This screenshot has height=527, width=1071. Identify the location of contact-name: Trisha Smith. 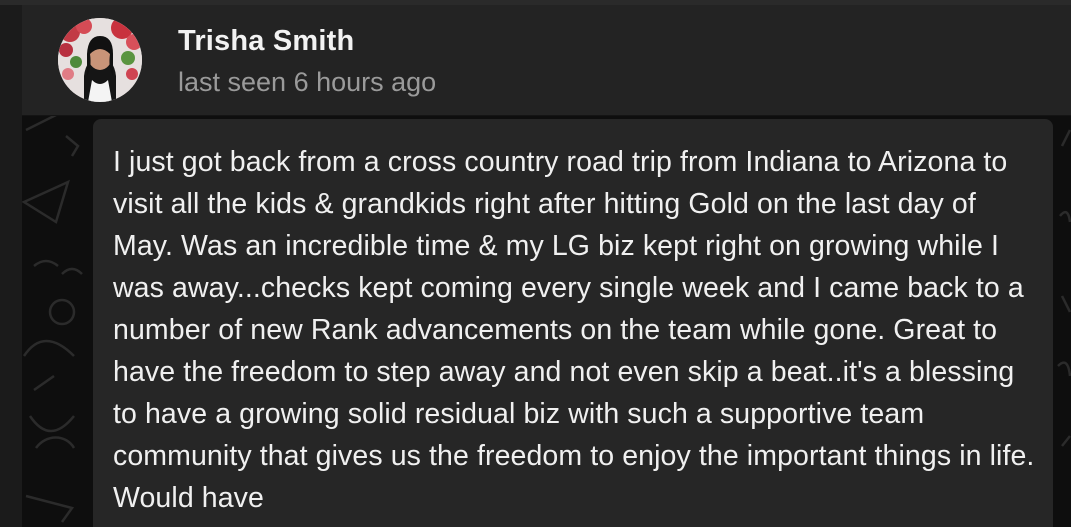
(266, 41).